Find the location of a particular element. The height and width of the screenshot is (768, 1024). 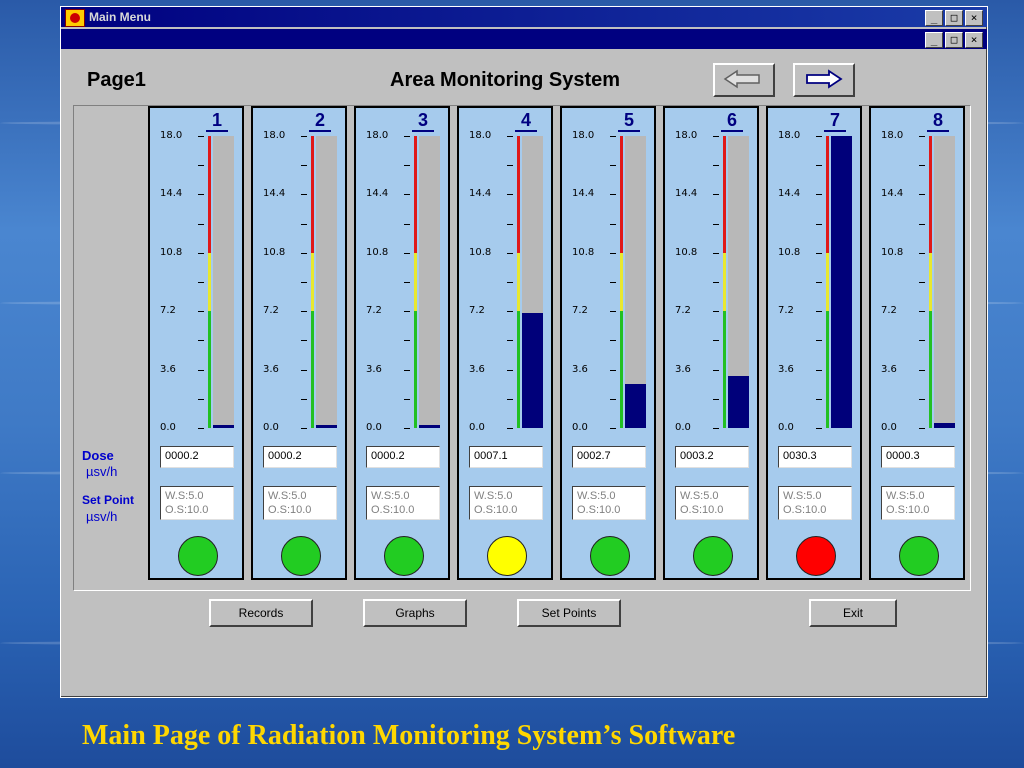

set-points-button: Set Points is located at coordinates (569, 613).